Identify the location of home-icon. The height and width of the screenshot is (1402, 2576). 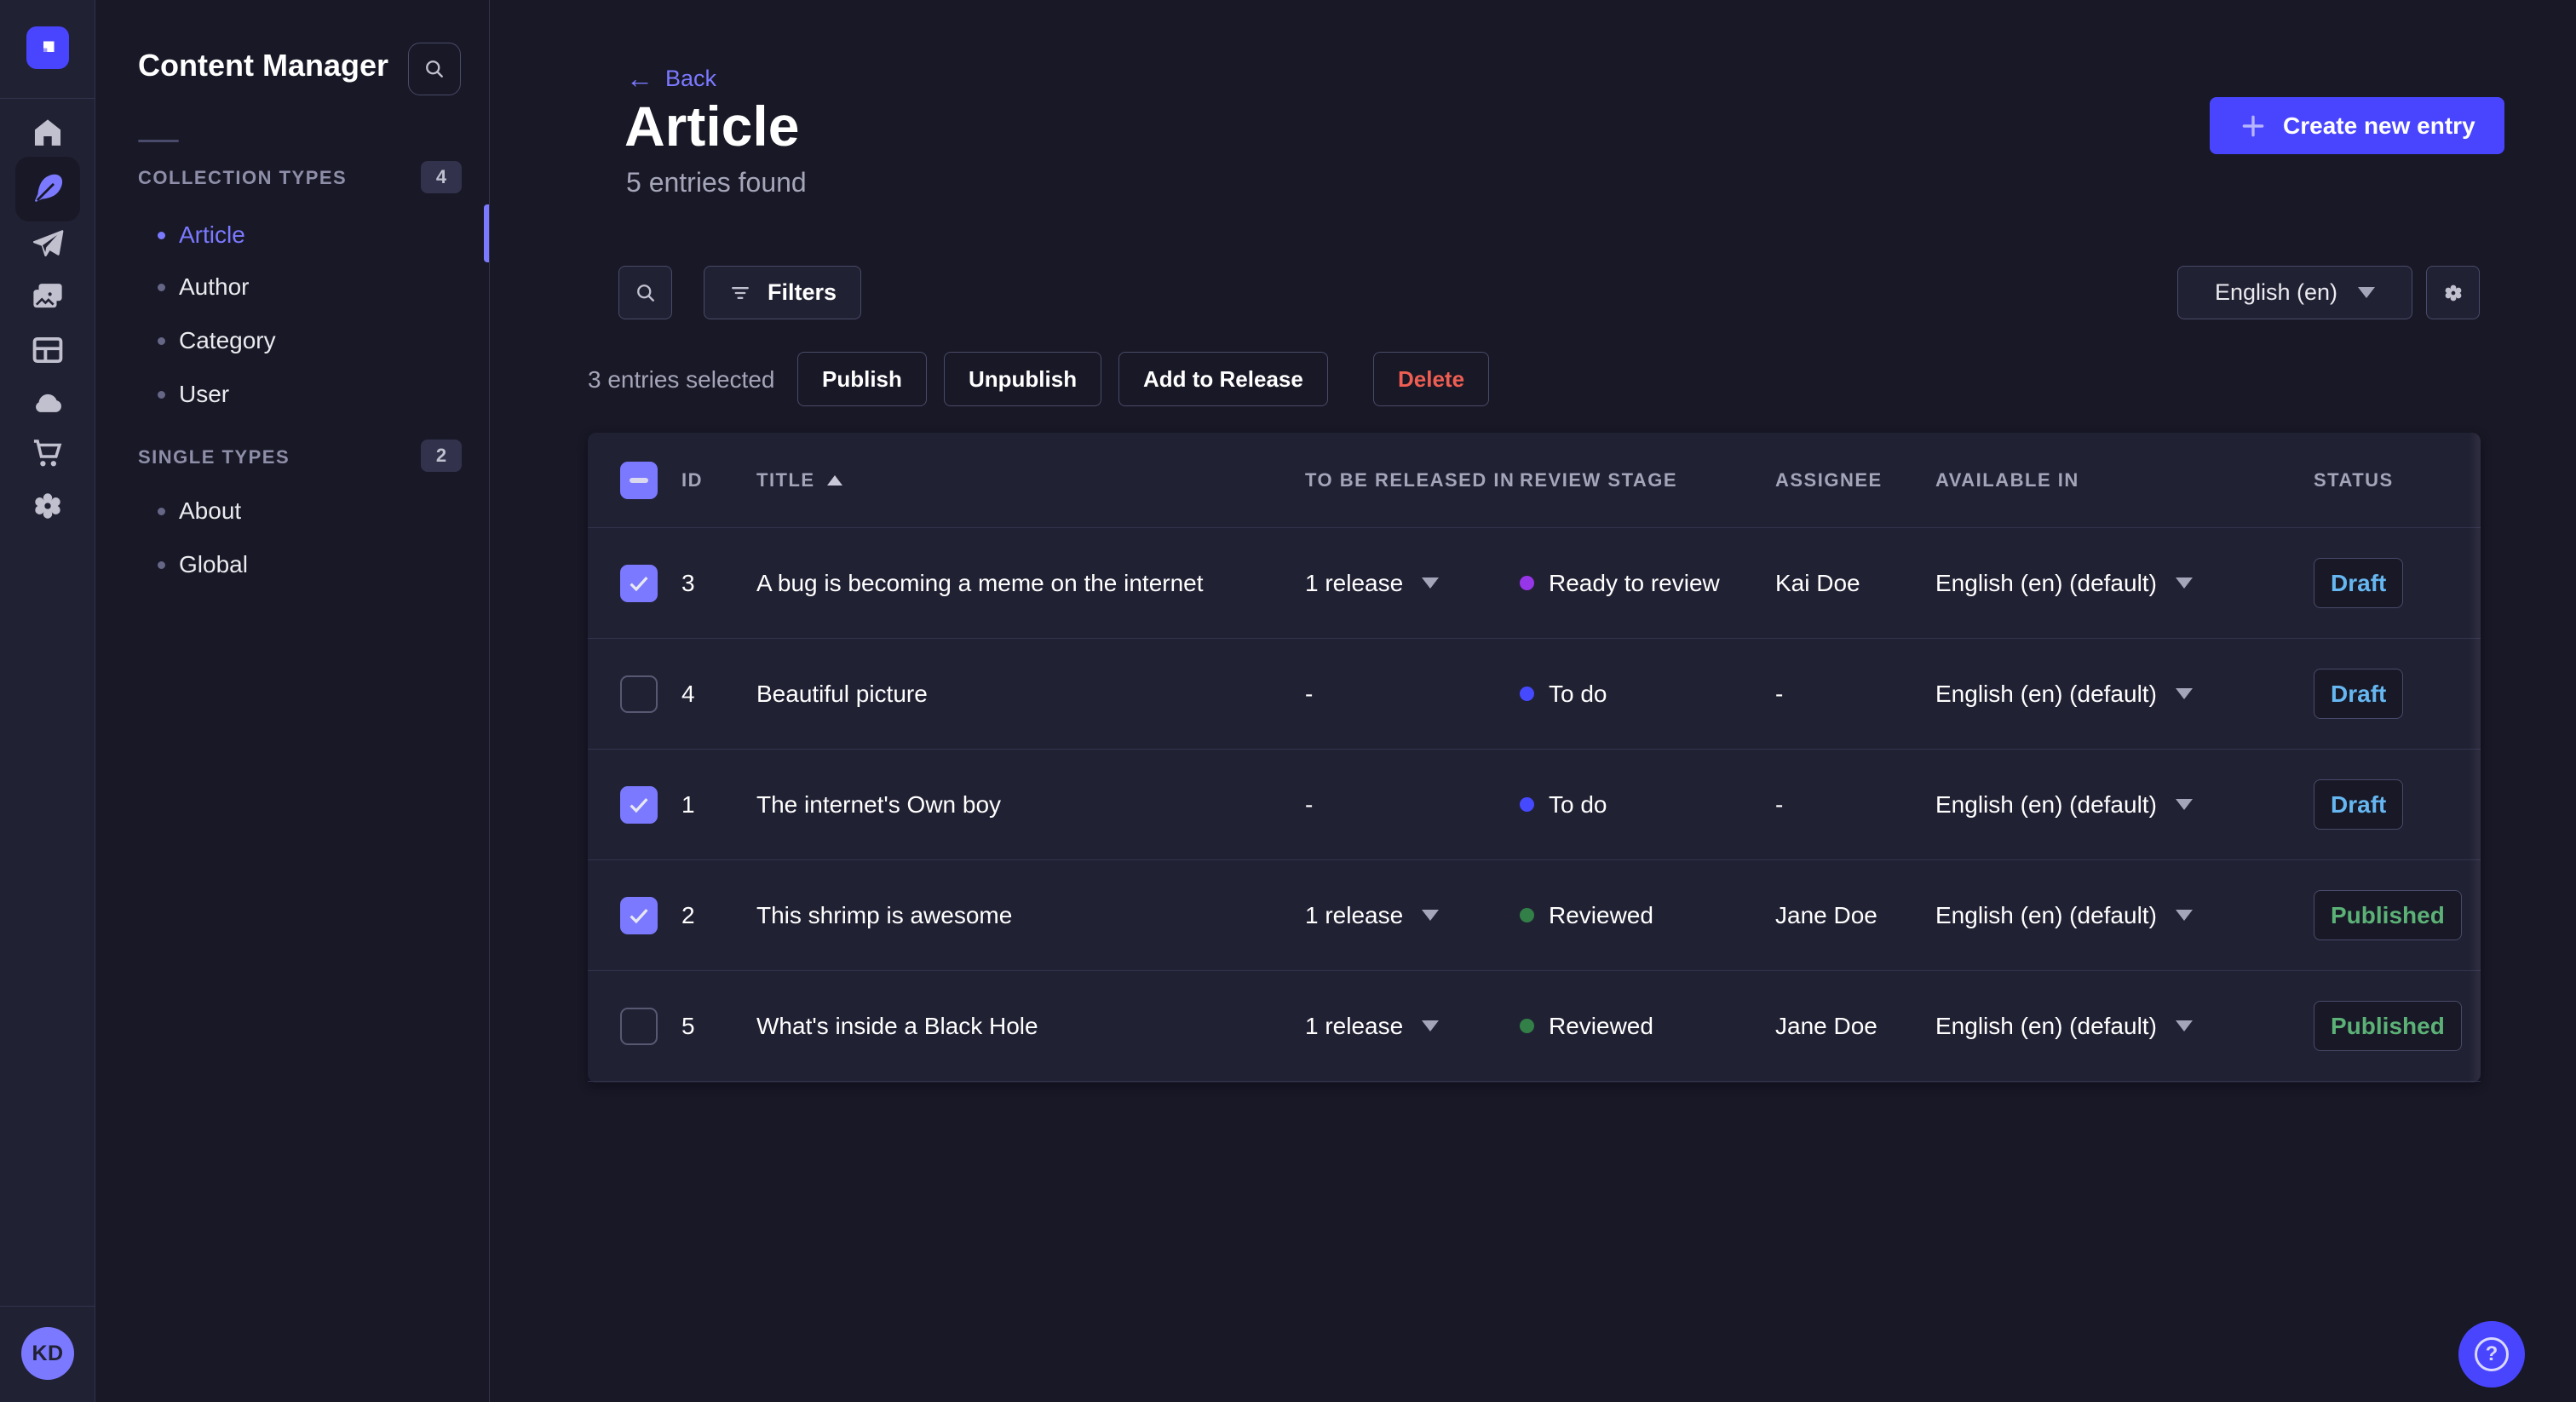
(48, 132).